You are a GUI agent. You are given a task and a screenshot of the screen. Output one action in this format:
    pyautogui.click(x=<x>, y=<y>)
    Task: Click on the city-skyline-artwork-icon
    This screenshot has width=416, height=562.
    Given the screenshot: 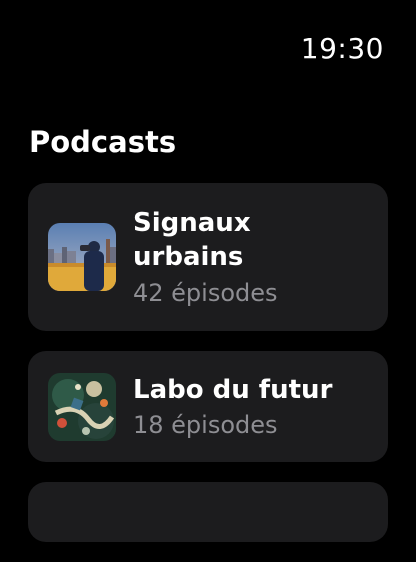 What is the action you would take?
    pyautogui.click(x=82, y=257)
    